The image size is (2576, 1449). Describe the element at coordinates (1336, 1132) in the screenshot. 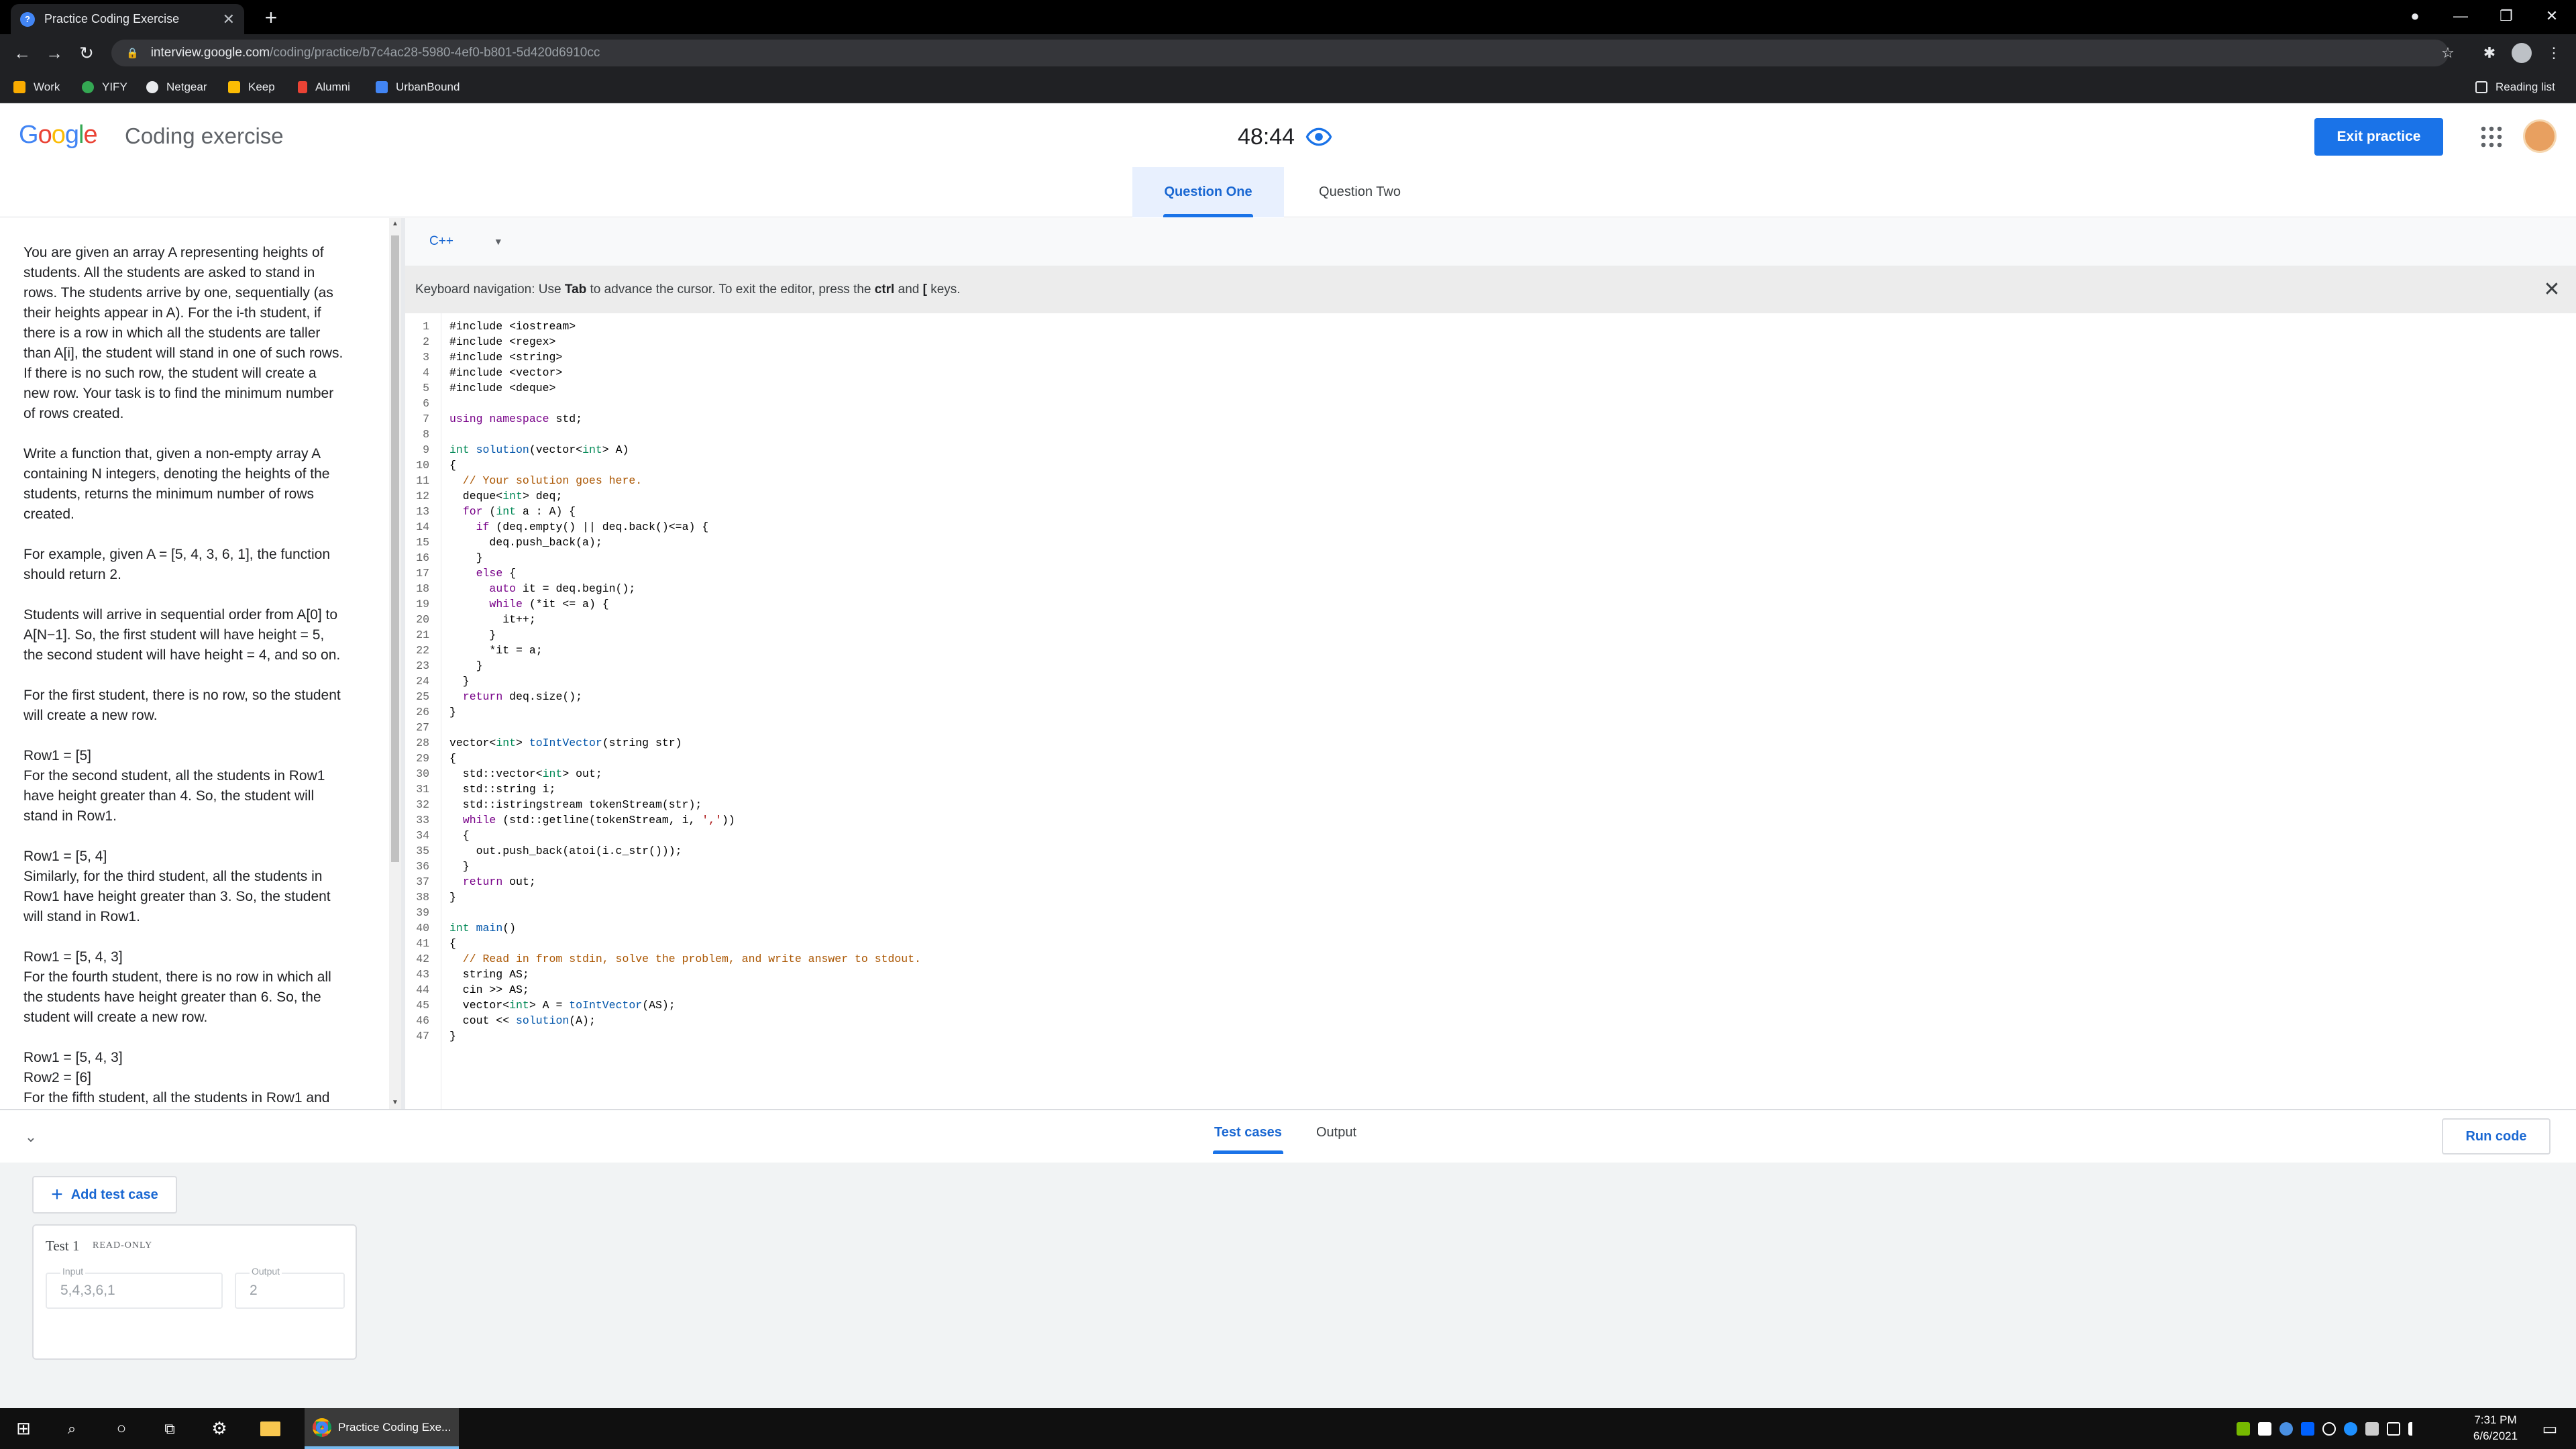

I see `tab-output: Output` at that location.